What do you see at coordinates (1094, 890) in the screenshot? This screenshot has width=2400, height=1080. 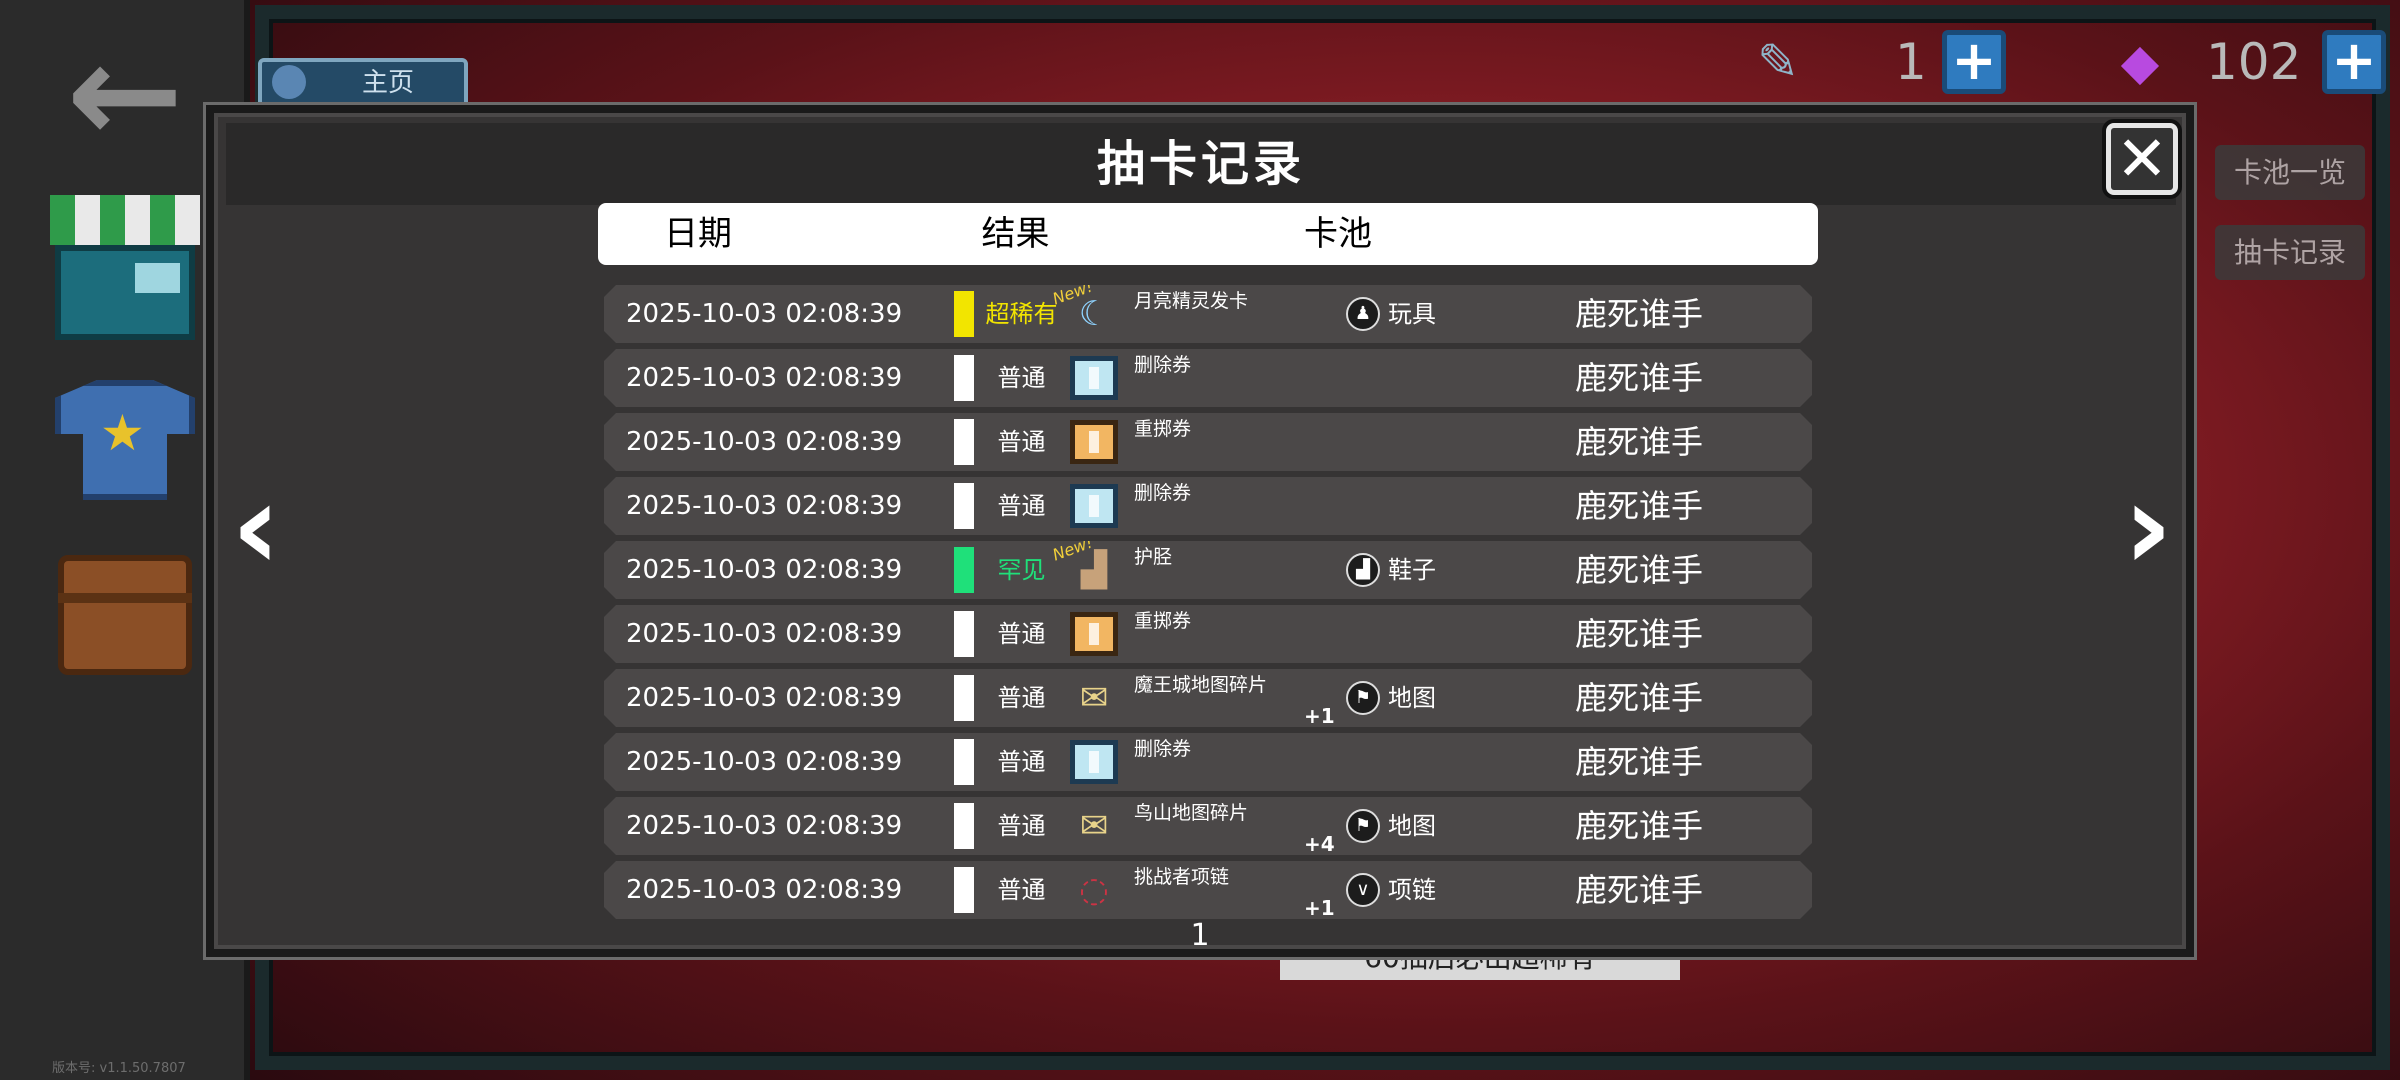 I see `necklace-icon: ◌` at bounding box center [1094, 890].